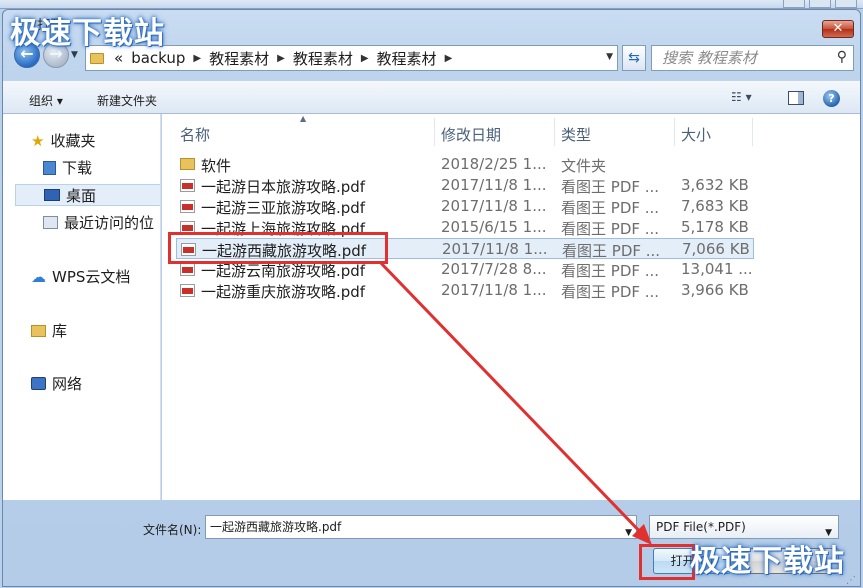  What do you see at coordinates (715, 206) in the screenshot?
I see `file-size: 7,683 KB` at bounding box center [715, 206].